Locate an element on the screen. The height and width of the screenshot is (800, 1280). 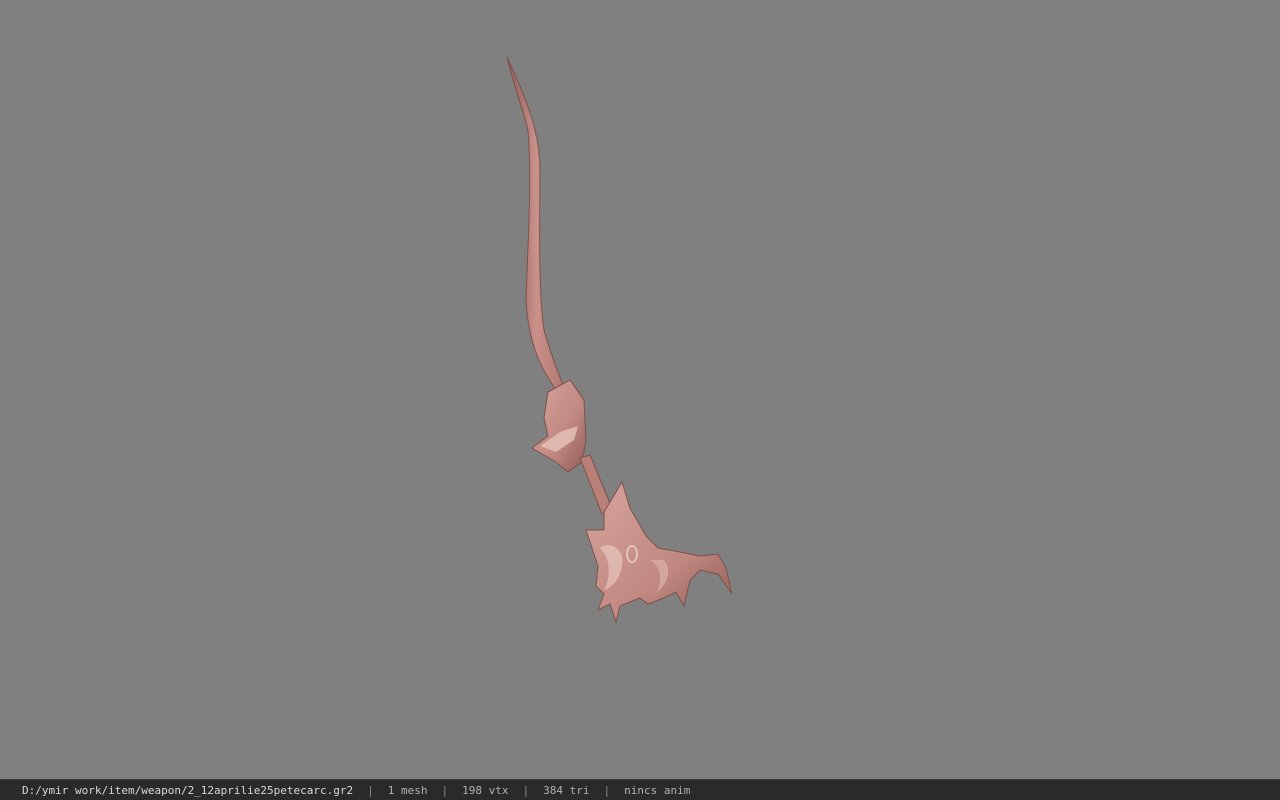
weapon-guard is located at coordinates (559, 426).